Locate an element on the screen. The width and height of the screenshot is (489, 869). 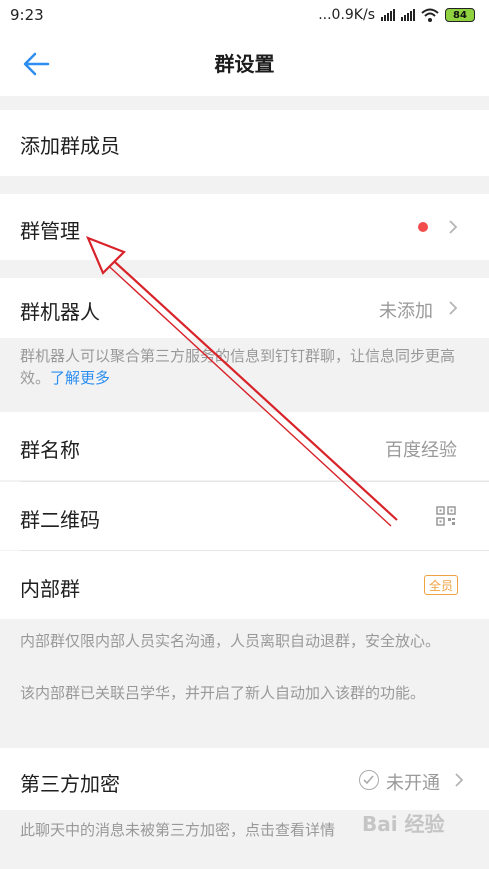
group-robot-label: 群机器人 is located at coordinates (60, 312).